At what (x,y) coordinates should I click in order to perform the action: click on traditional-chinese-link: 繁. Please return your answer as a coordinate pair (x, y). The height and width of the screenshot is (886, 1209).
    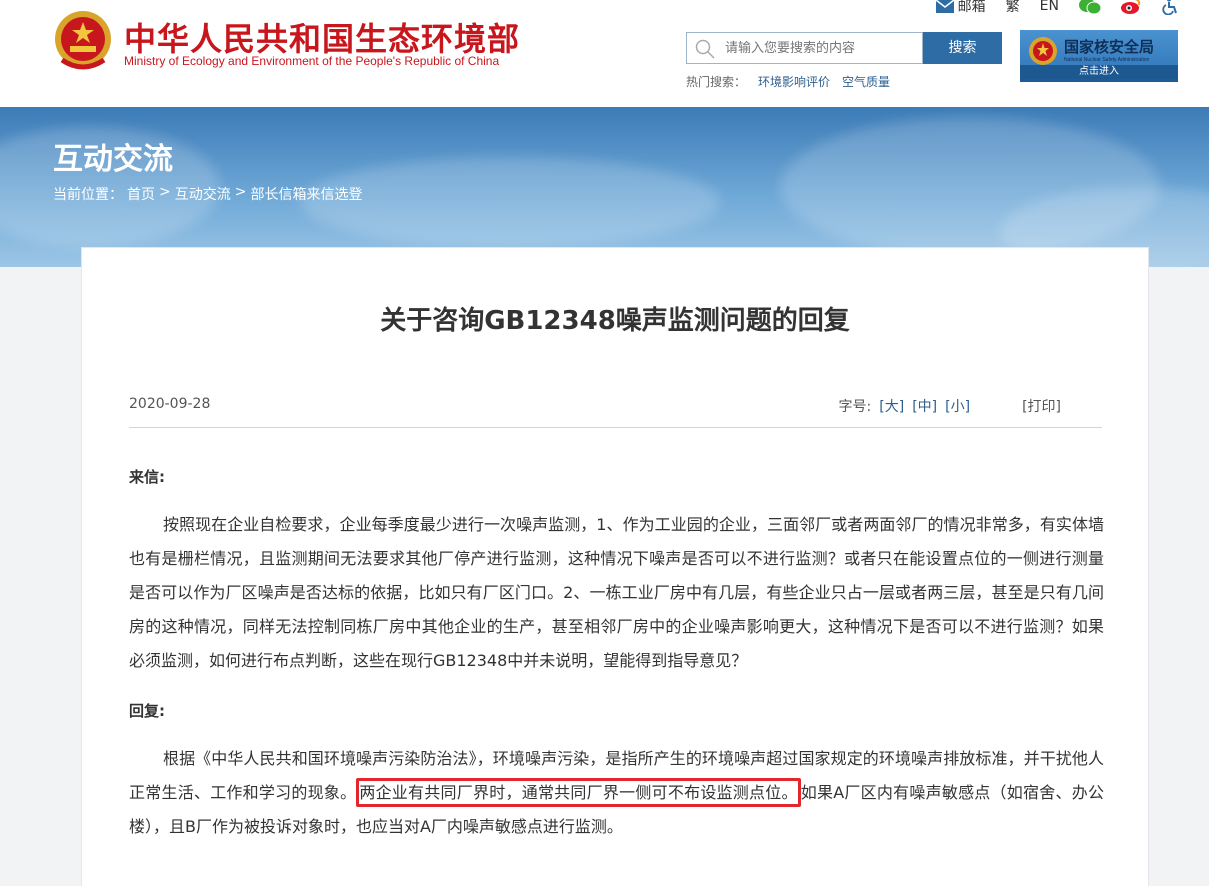
    Looking at the image, I should click on (1013, 8).